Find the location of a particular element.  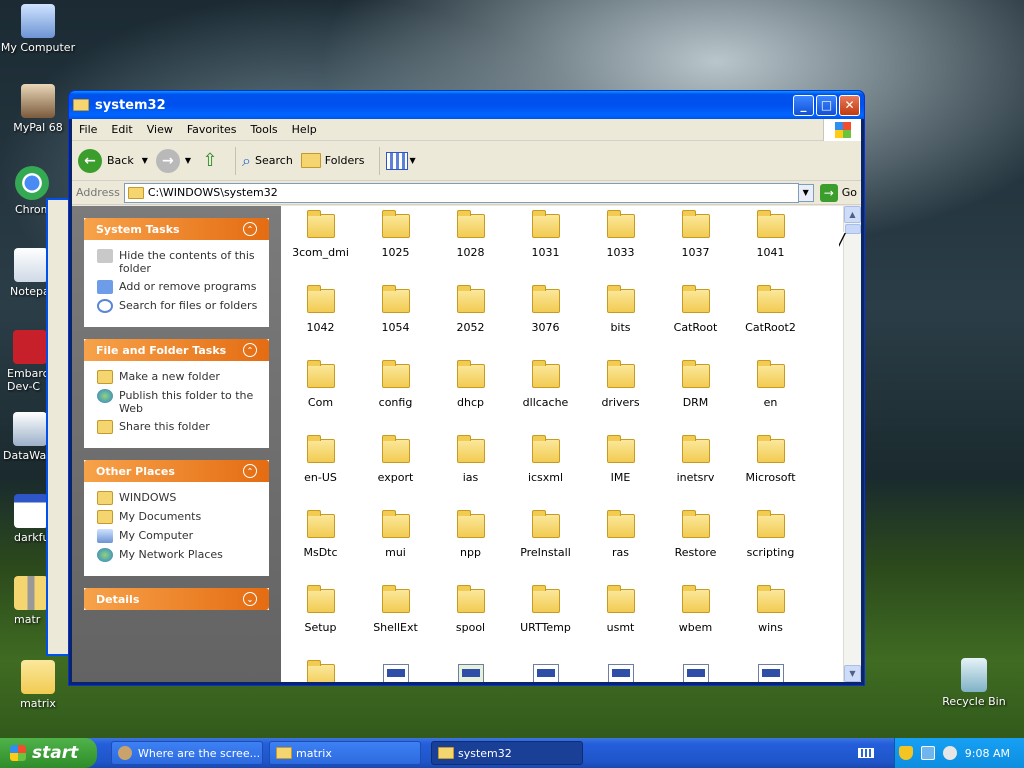

task-new-folder: Make a new folder is located at coordinates (177, 377).